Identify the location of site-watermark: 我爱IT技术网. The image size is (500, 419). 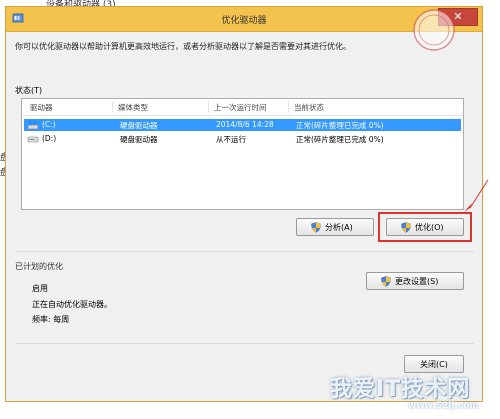
(400, 389).